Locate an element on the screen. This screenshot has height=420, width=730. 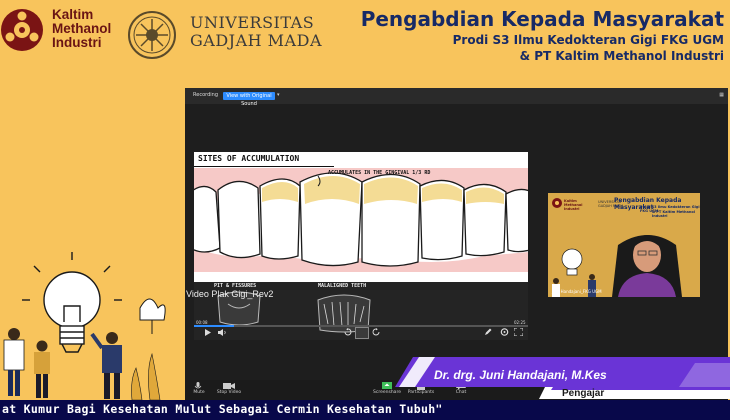
recording-indicator: Recording is located at coordinates (206, 95).